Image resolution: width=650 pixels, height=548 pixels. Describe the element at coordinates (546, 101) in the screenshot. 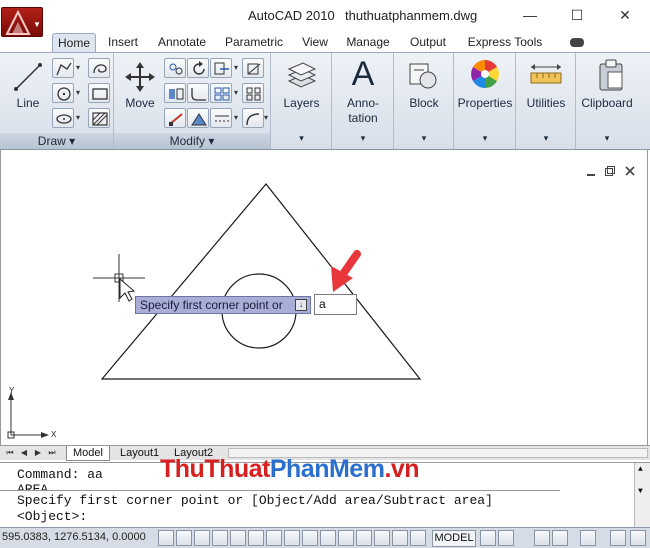

I see `utilities-panel: Utilities ▾` at that location.